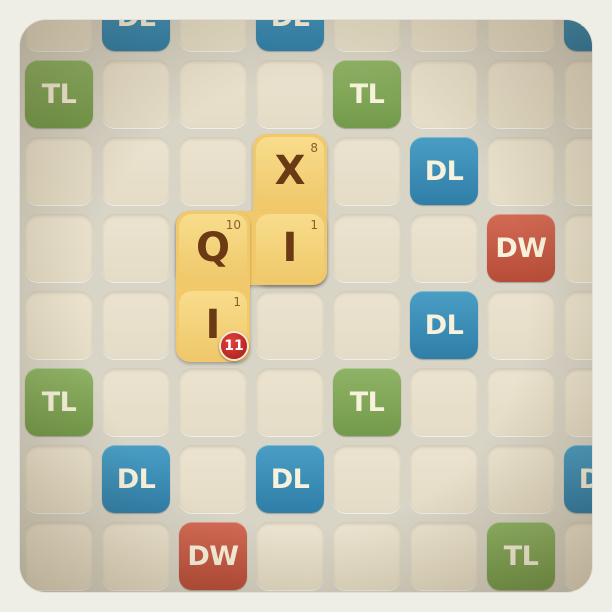 This screenshot has width=612, height=612. I want to click on tile-letter: Q, so click(212, 248).